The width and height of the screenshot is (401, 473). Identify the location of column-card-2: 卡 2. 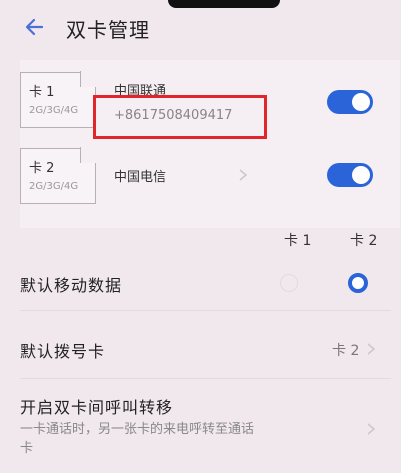
(364, 241).